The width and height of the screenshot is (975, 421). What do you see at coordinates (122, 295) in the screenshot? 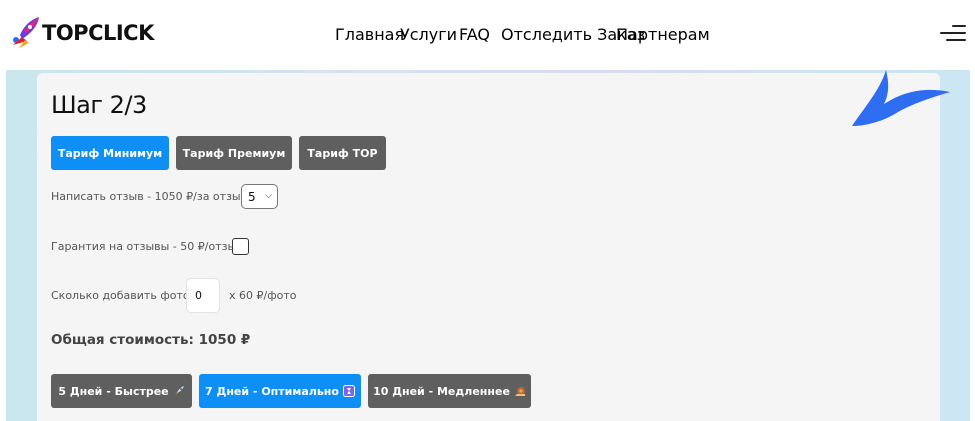
I see `photos-label: Сколько добавить фото:` at bounding box center [122, 295].